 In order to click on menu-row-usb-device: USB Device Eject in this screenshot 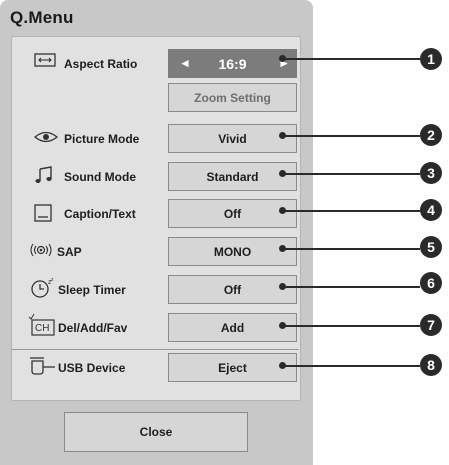, I will do `click(156, 368)`.